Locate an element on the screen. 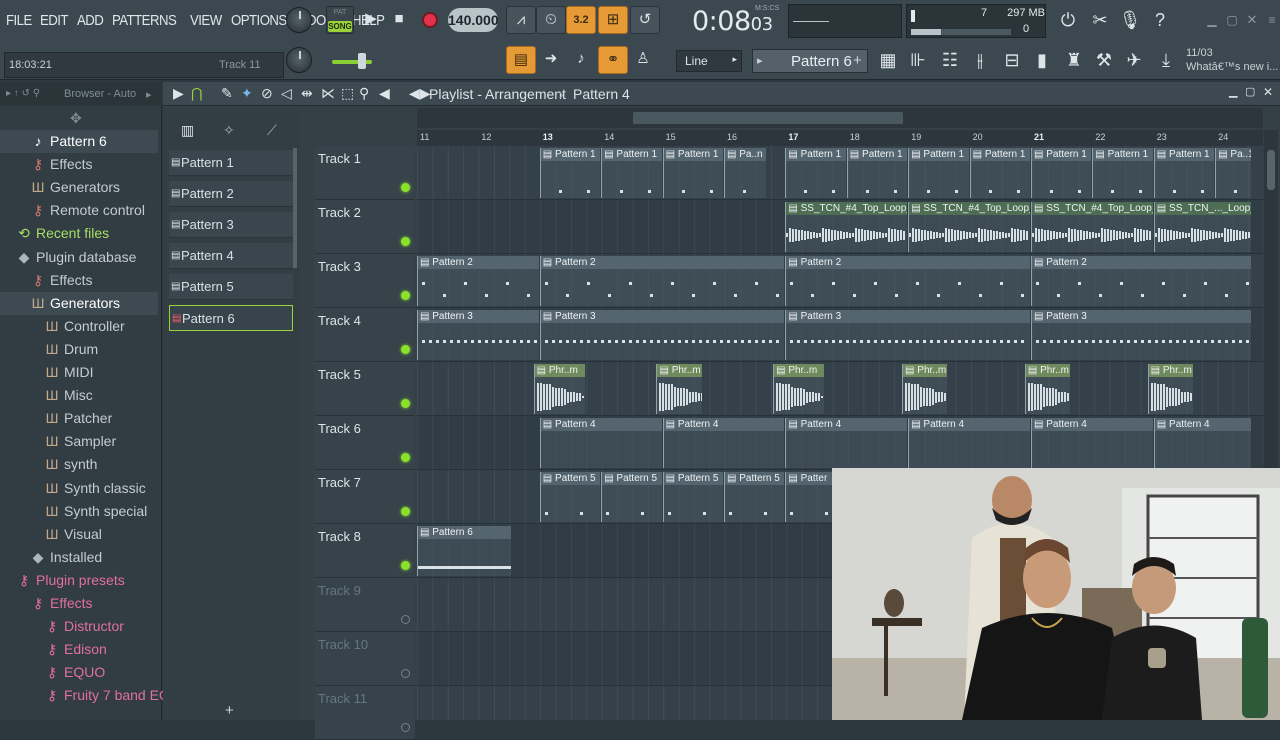  panic-icon: ⏻ is located at coordinates (1068, 20).